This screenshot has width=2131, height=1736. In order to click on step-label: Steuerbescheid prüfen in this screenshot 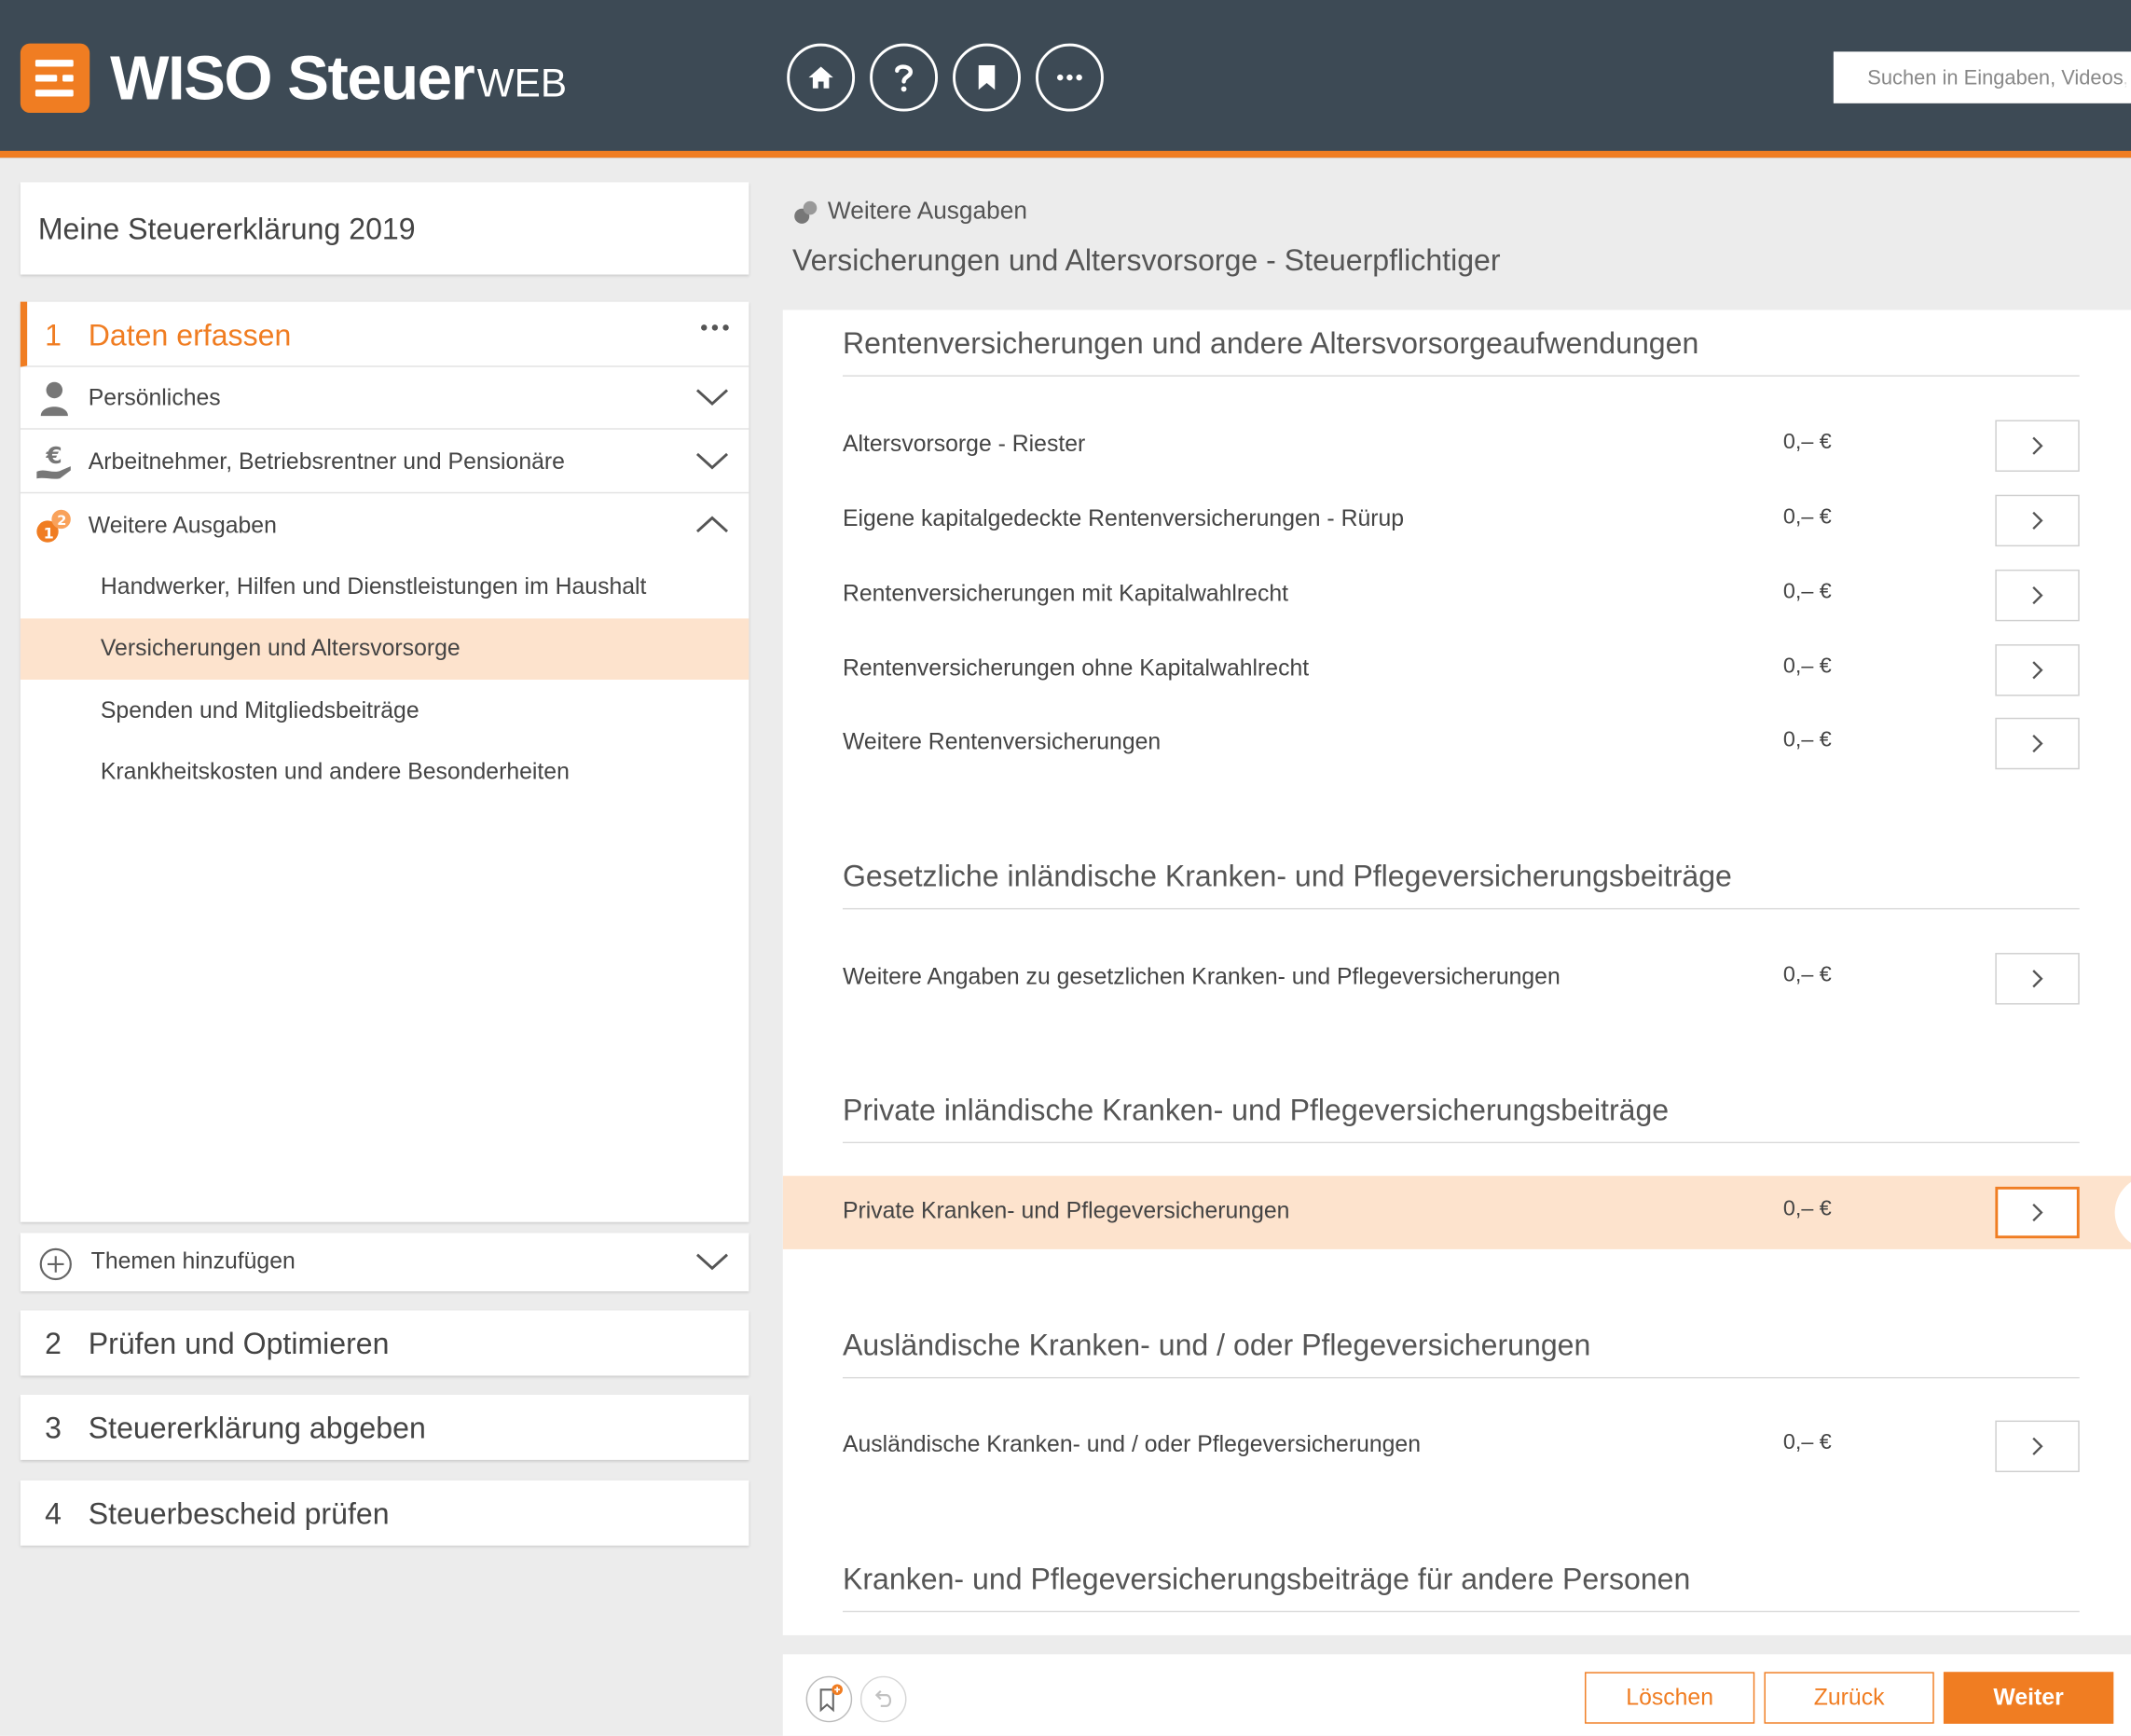, I will do `click(239, 1513)`.